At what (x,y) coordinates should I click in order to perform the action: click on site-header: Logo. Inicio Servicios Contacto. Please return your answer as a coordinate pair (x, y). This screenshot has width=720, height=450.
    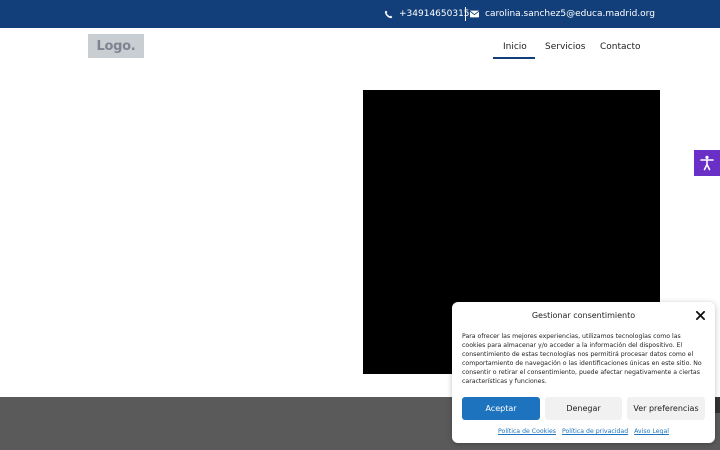
    Looking at the image, I should click on (360, 47).